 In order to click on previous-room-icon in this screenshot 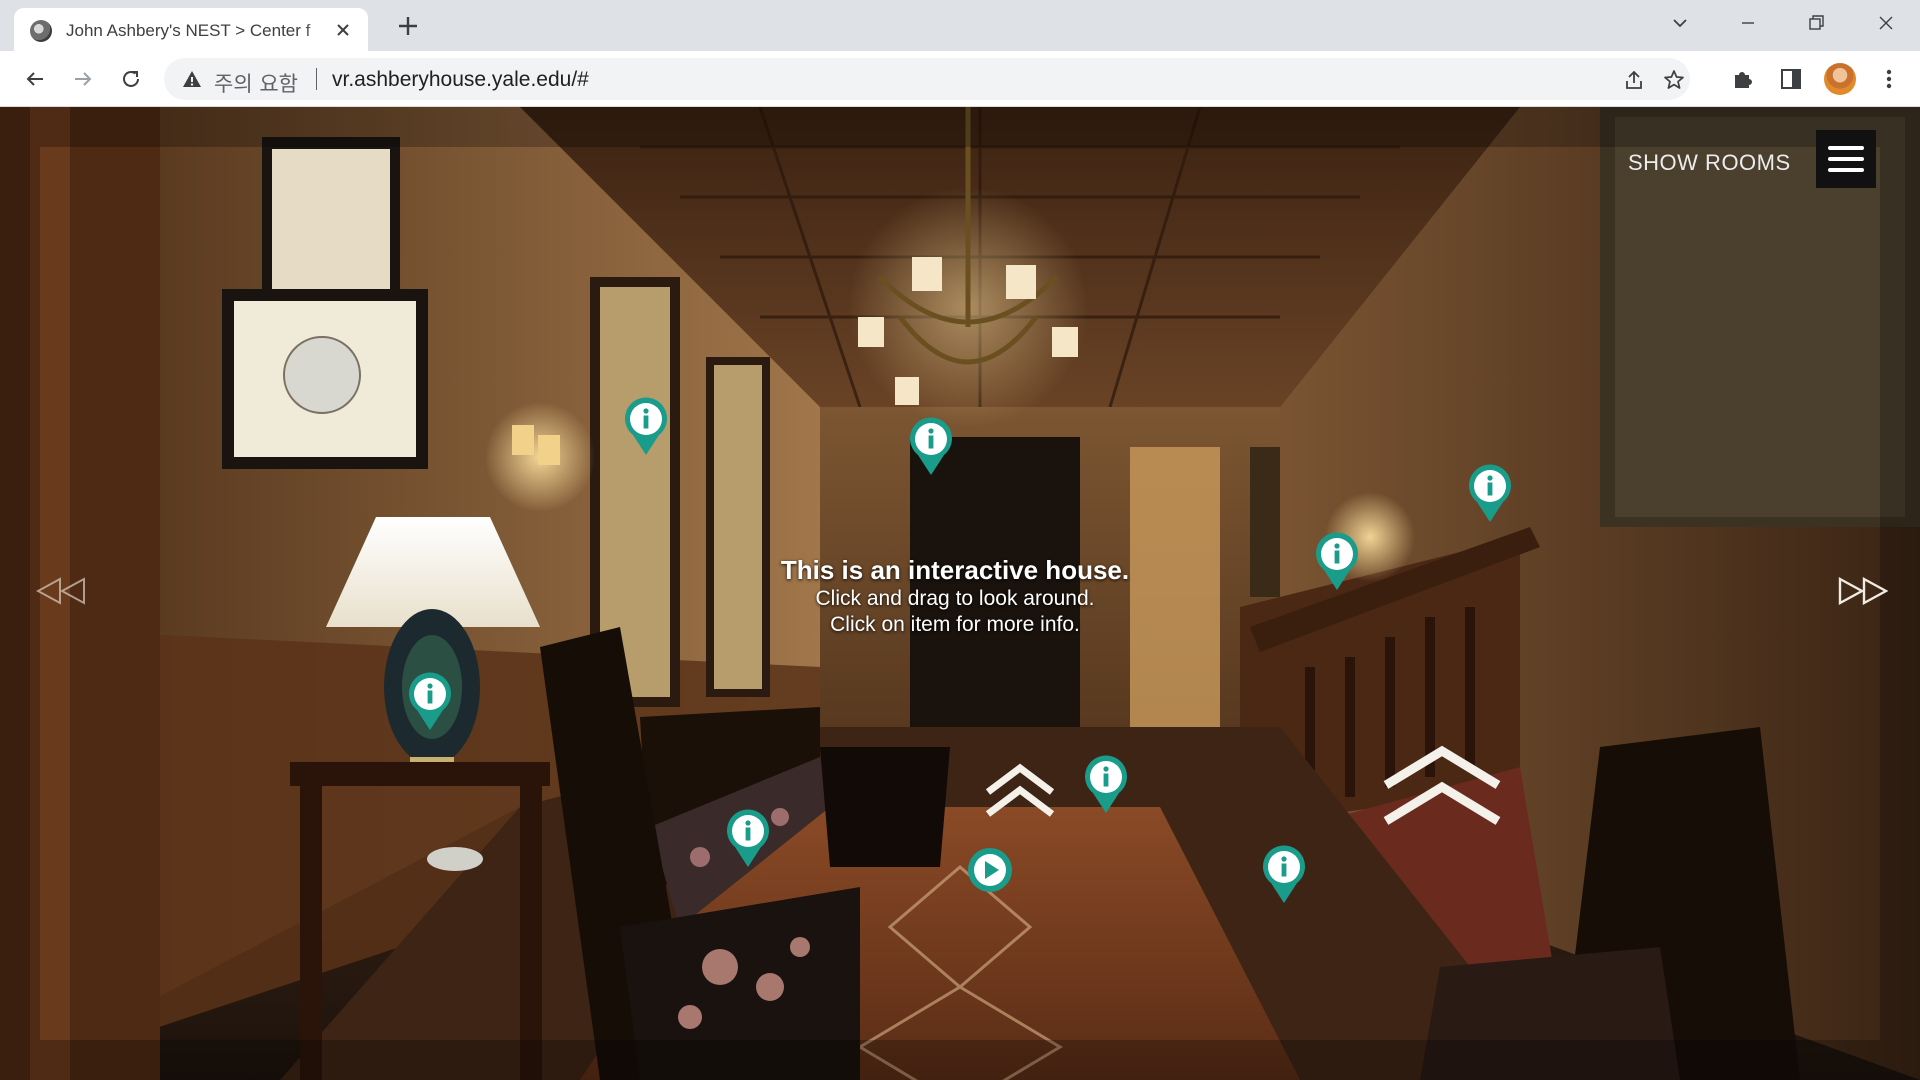, I will do `click(61, 591)`.